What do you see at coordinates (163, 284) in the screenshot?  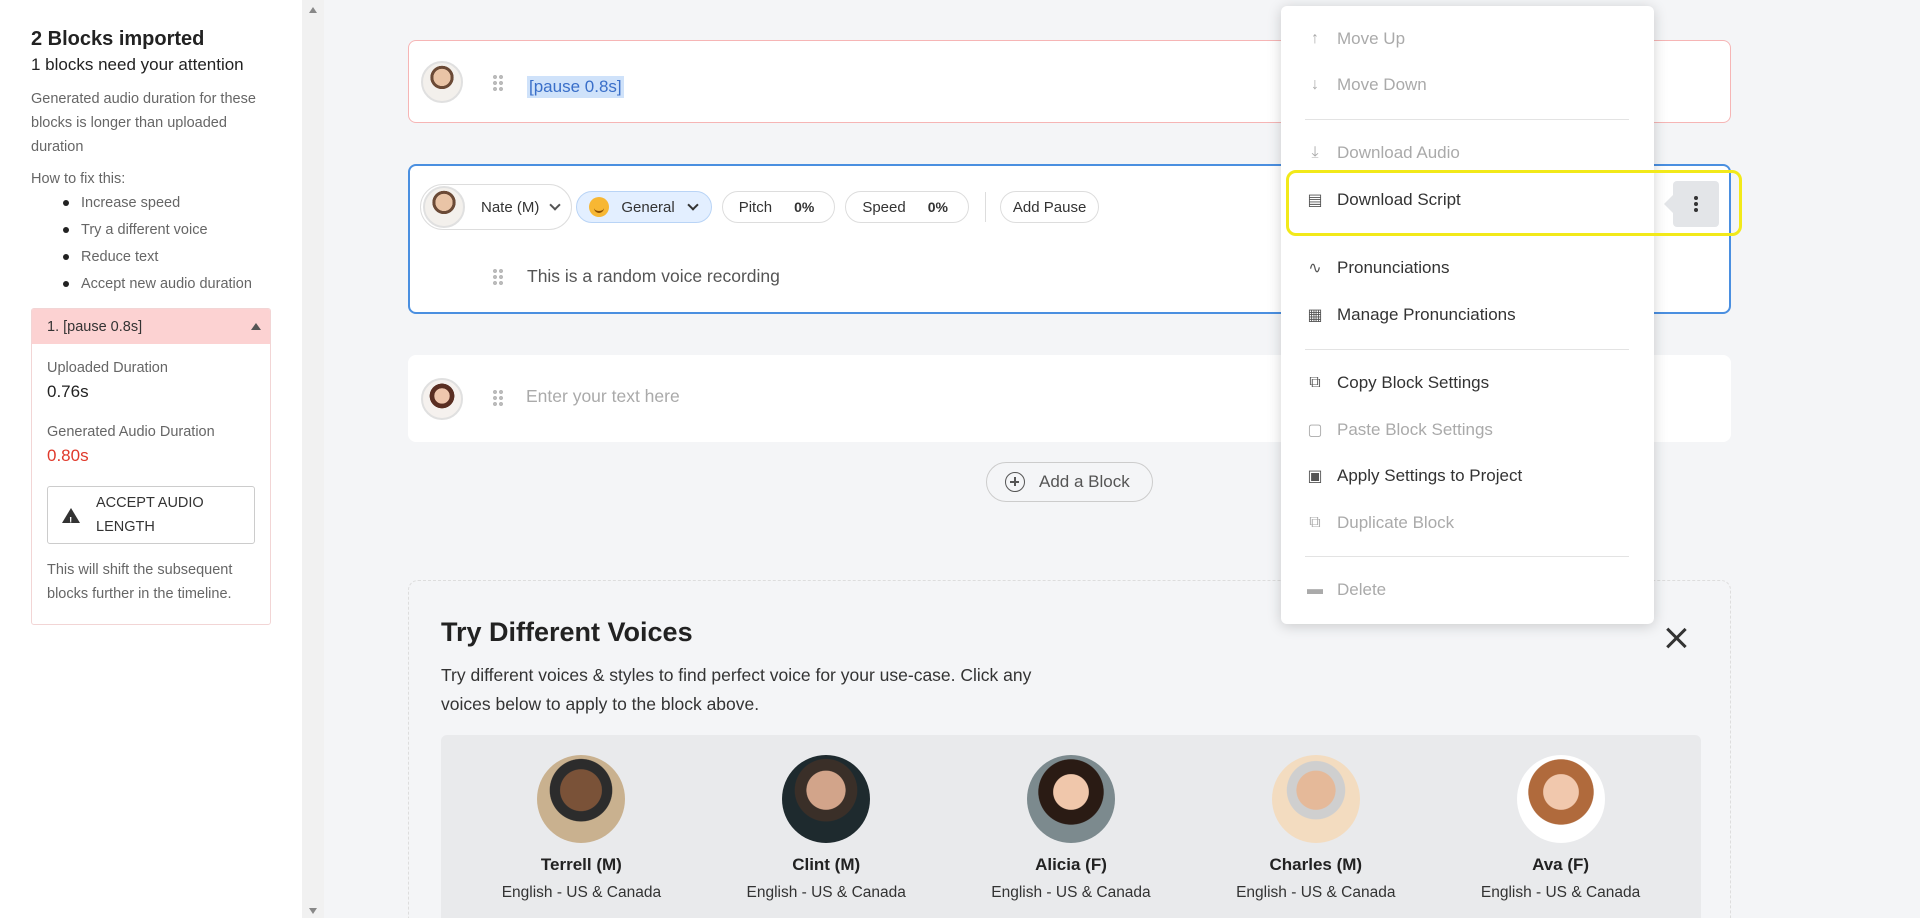 I see `fix-item: Accept new audio duration` at bounding box center [163, 284].